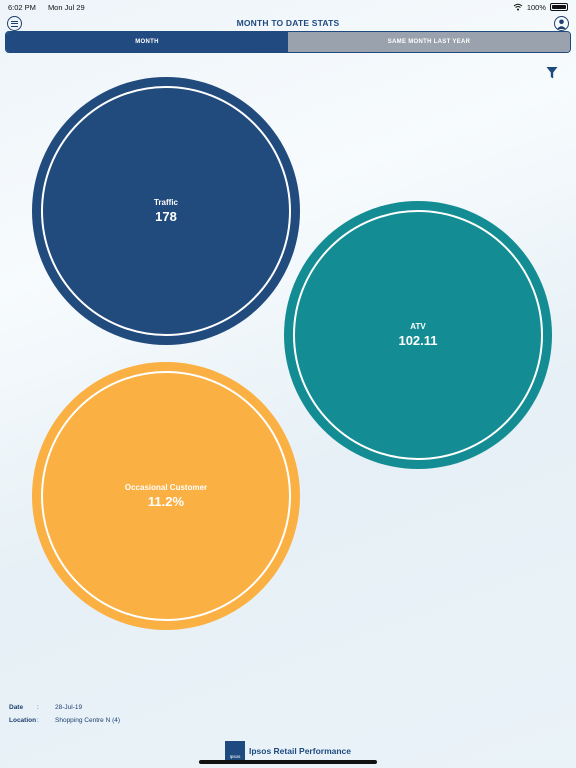  I want to click on status-date: Mon Jul 29, so click(66, 7).